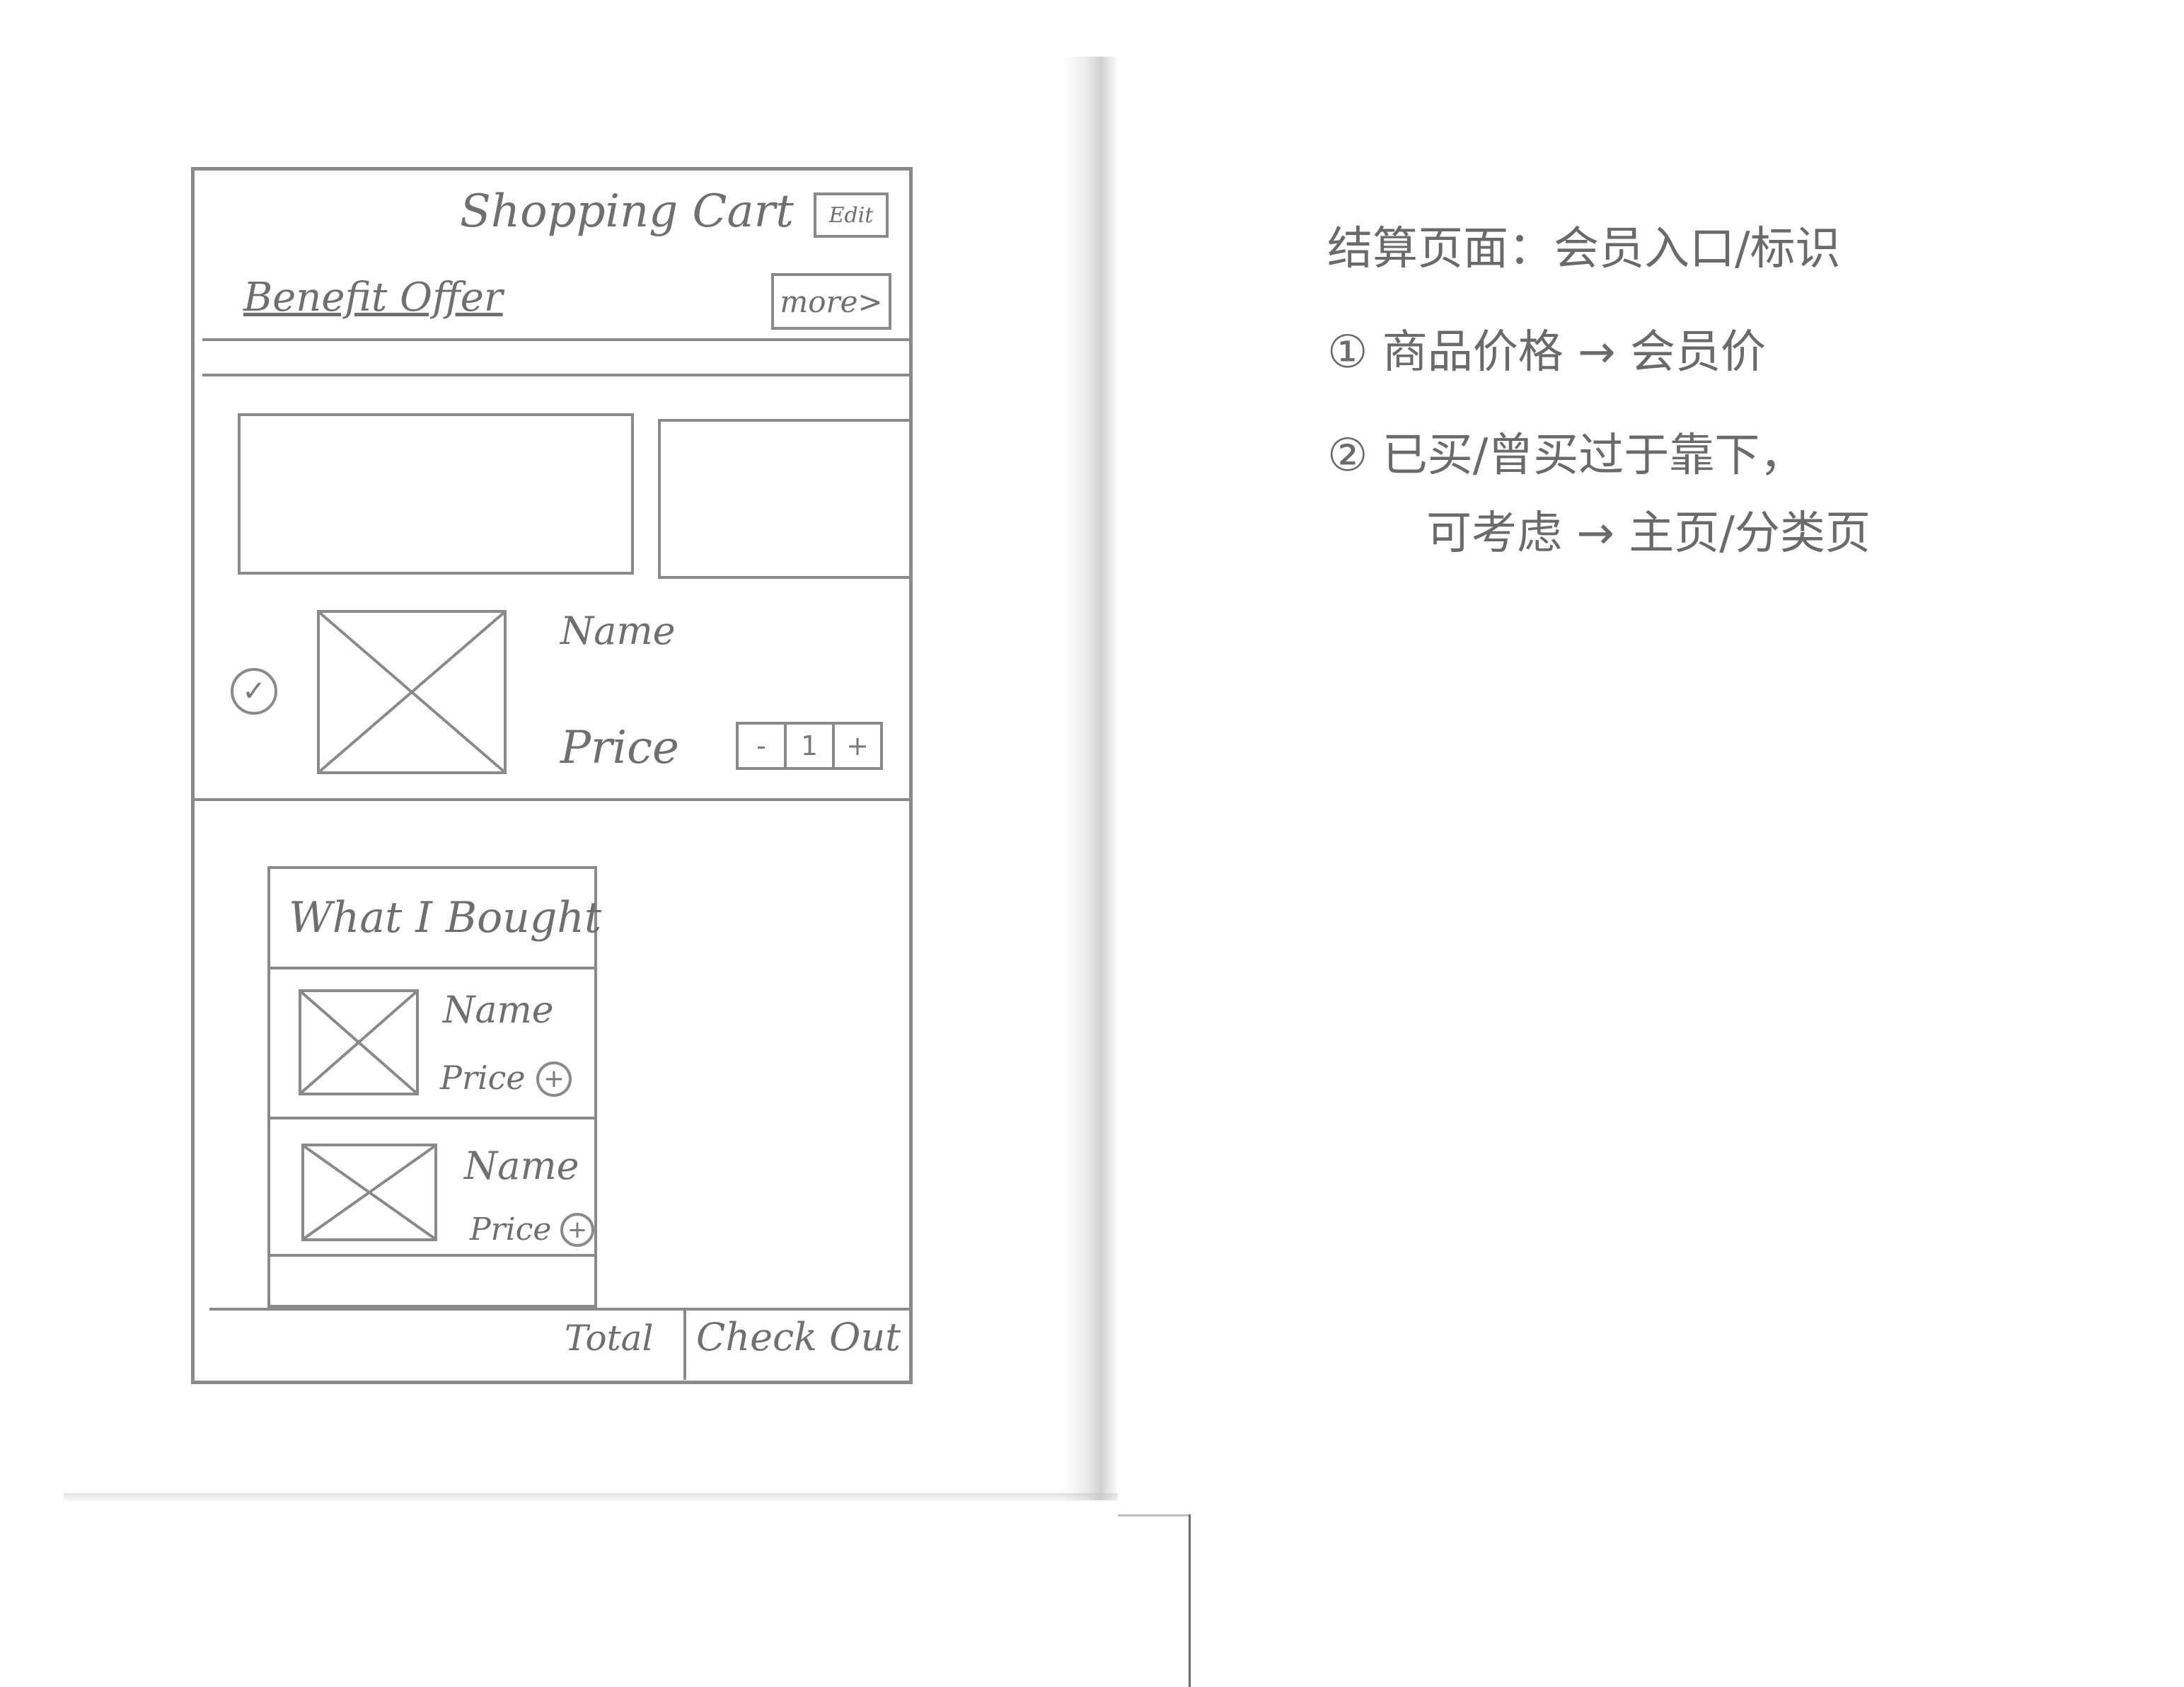 Image resolution: width=2184 pixels, height=1687 pixels. Describe the element at coordinates (556, 375) in the screenshot. I see `banner-divider` at that location.